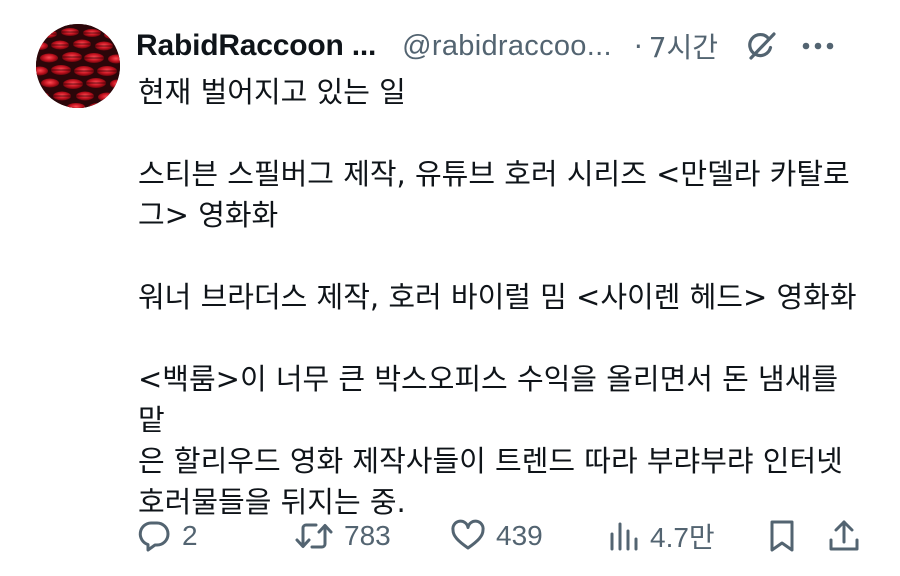  Describe the element at coordinates (272, 92) in the screenshot. I see `post-text-line: 현재 벌어지고 있는 일` at that location.